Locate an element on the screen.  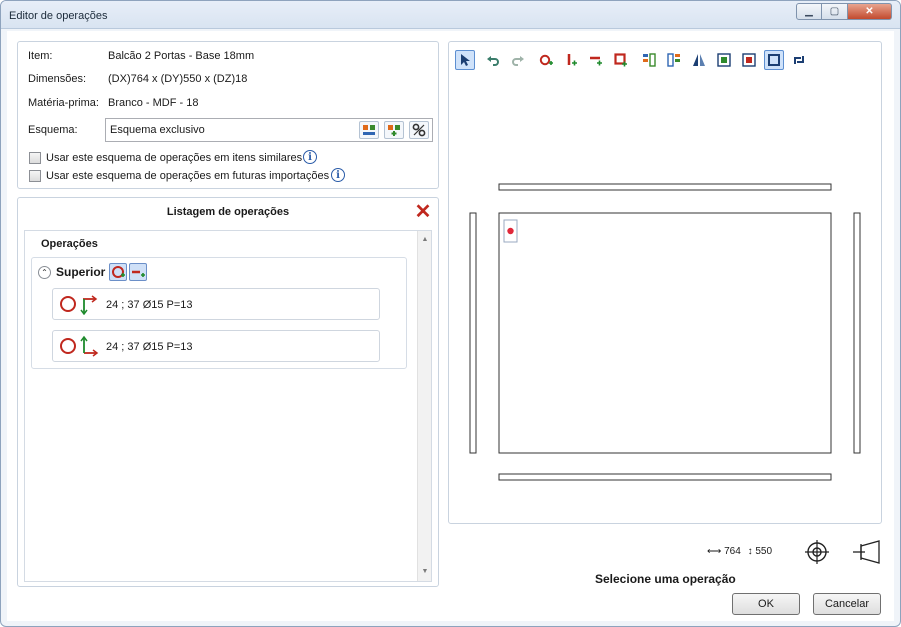
dimensions-value: (DX)764 x (DY)550 x (DZ)18 is located at coordinates (178, 79).